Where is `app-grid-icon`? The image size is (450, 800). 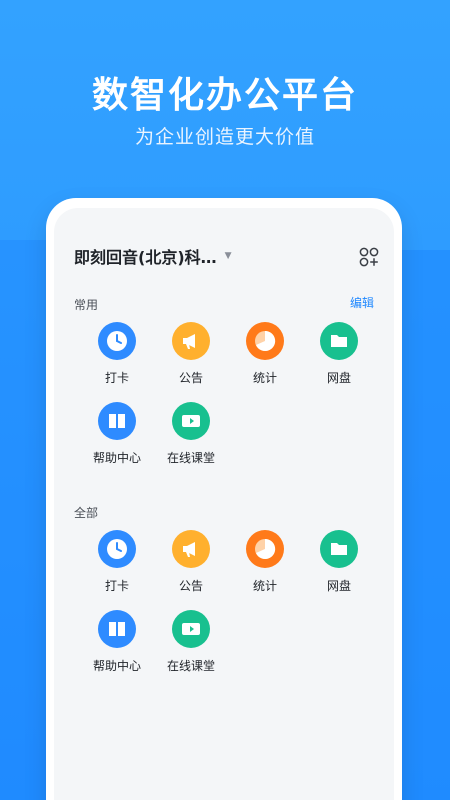
app-grid-icon is located at coordinates (369, 257).